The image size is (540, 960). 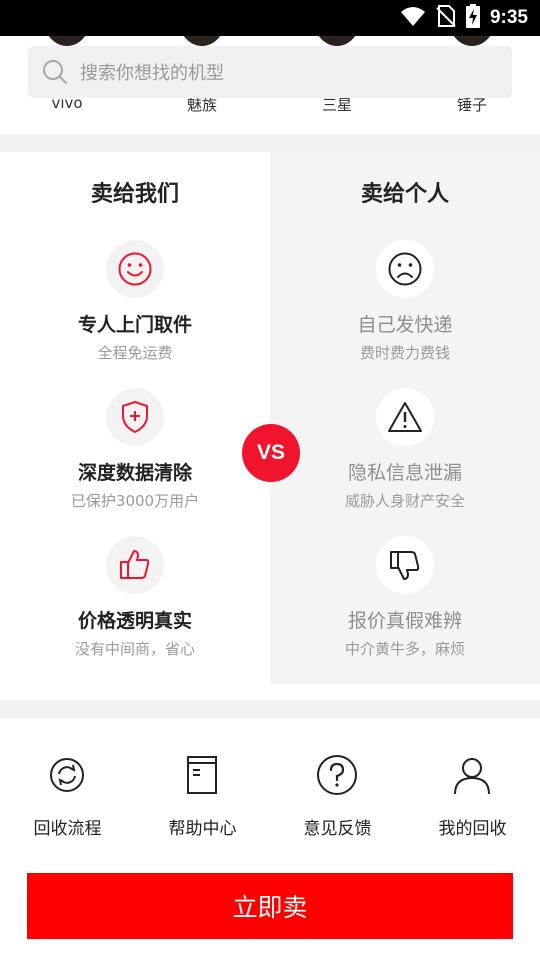 What do you see at coordinates (202, 775) in the screenshot?
I see `book-icon` at bounding box center [202, 775].